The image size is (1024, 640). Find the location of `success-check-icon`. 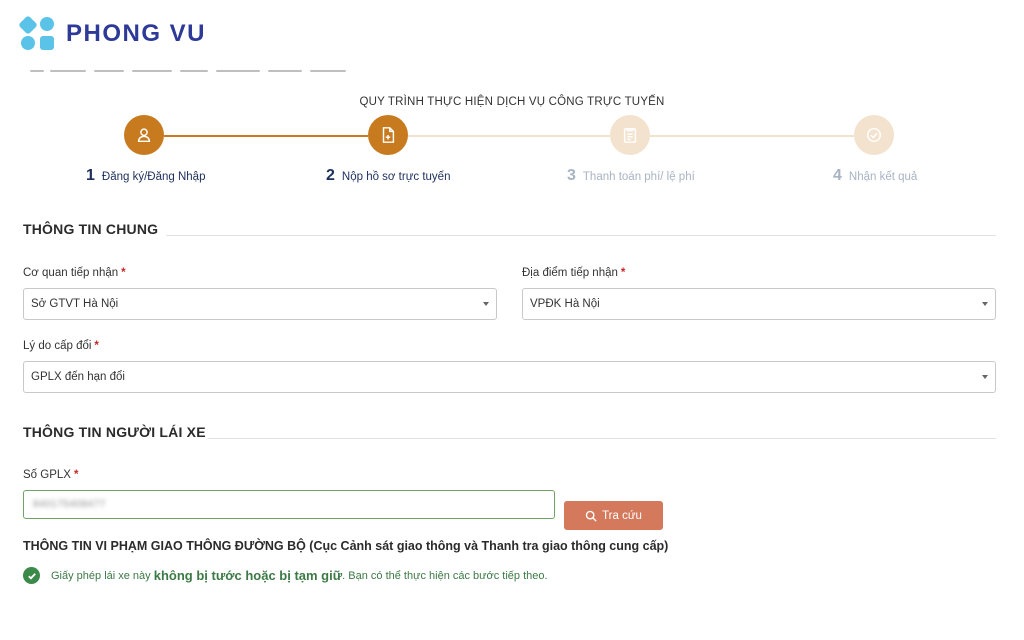

success-check-icon is located at coordinates (31, 575).